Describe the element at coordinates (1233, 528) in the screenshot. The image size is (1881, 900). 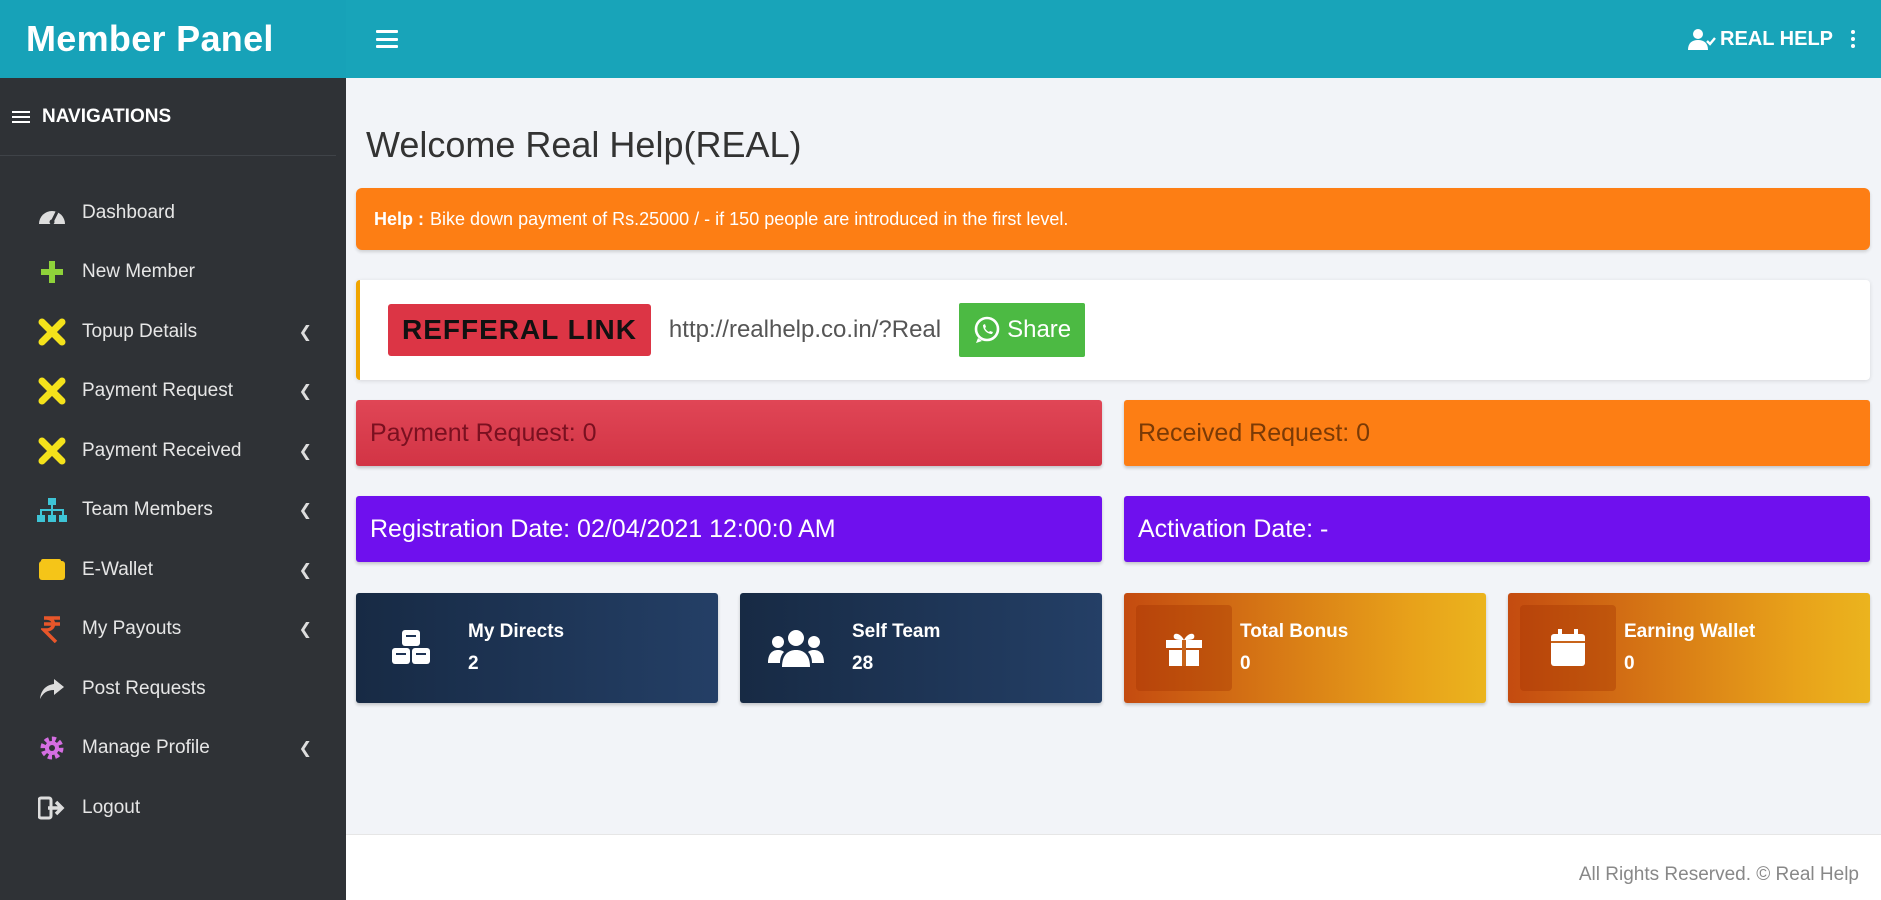
I see `activation-date-text: Activation Date: -` at that location.